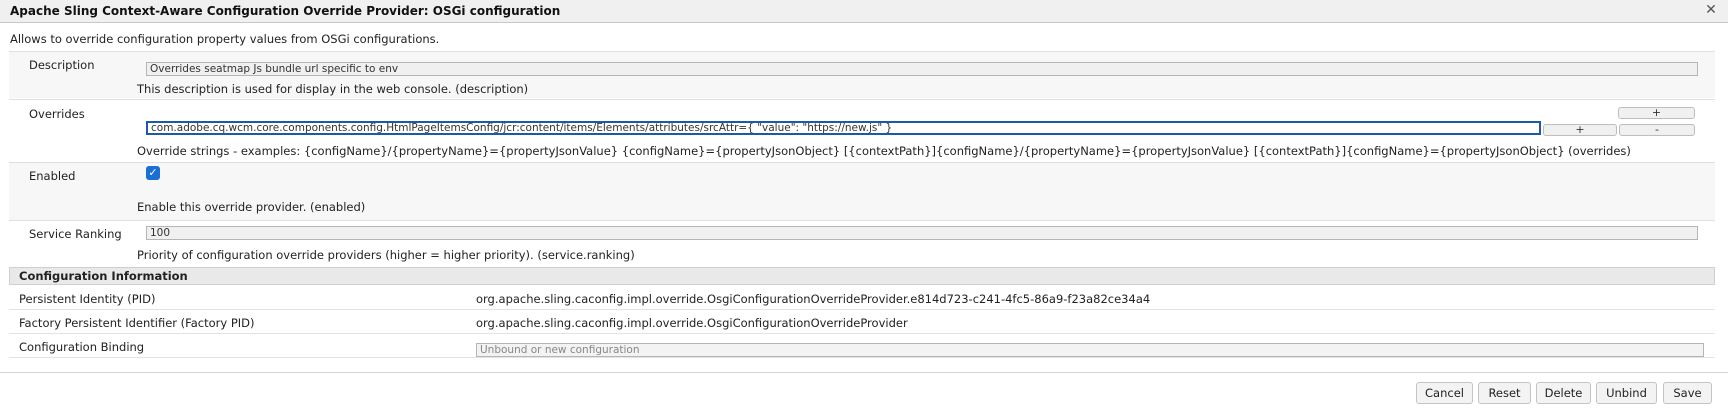  I want to click on configuration-binding-field: Unbound or new configuration, so click(1090, 350).